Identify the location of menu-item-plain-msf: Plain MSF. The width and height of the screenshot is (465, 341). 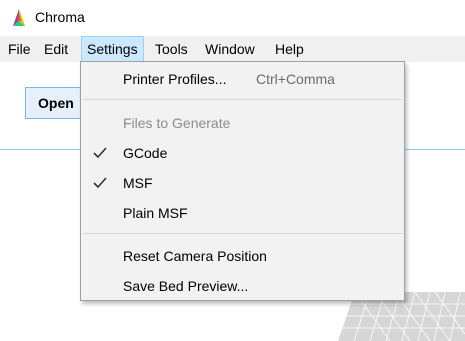
(242, 213).